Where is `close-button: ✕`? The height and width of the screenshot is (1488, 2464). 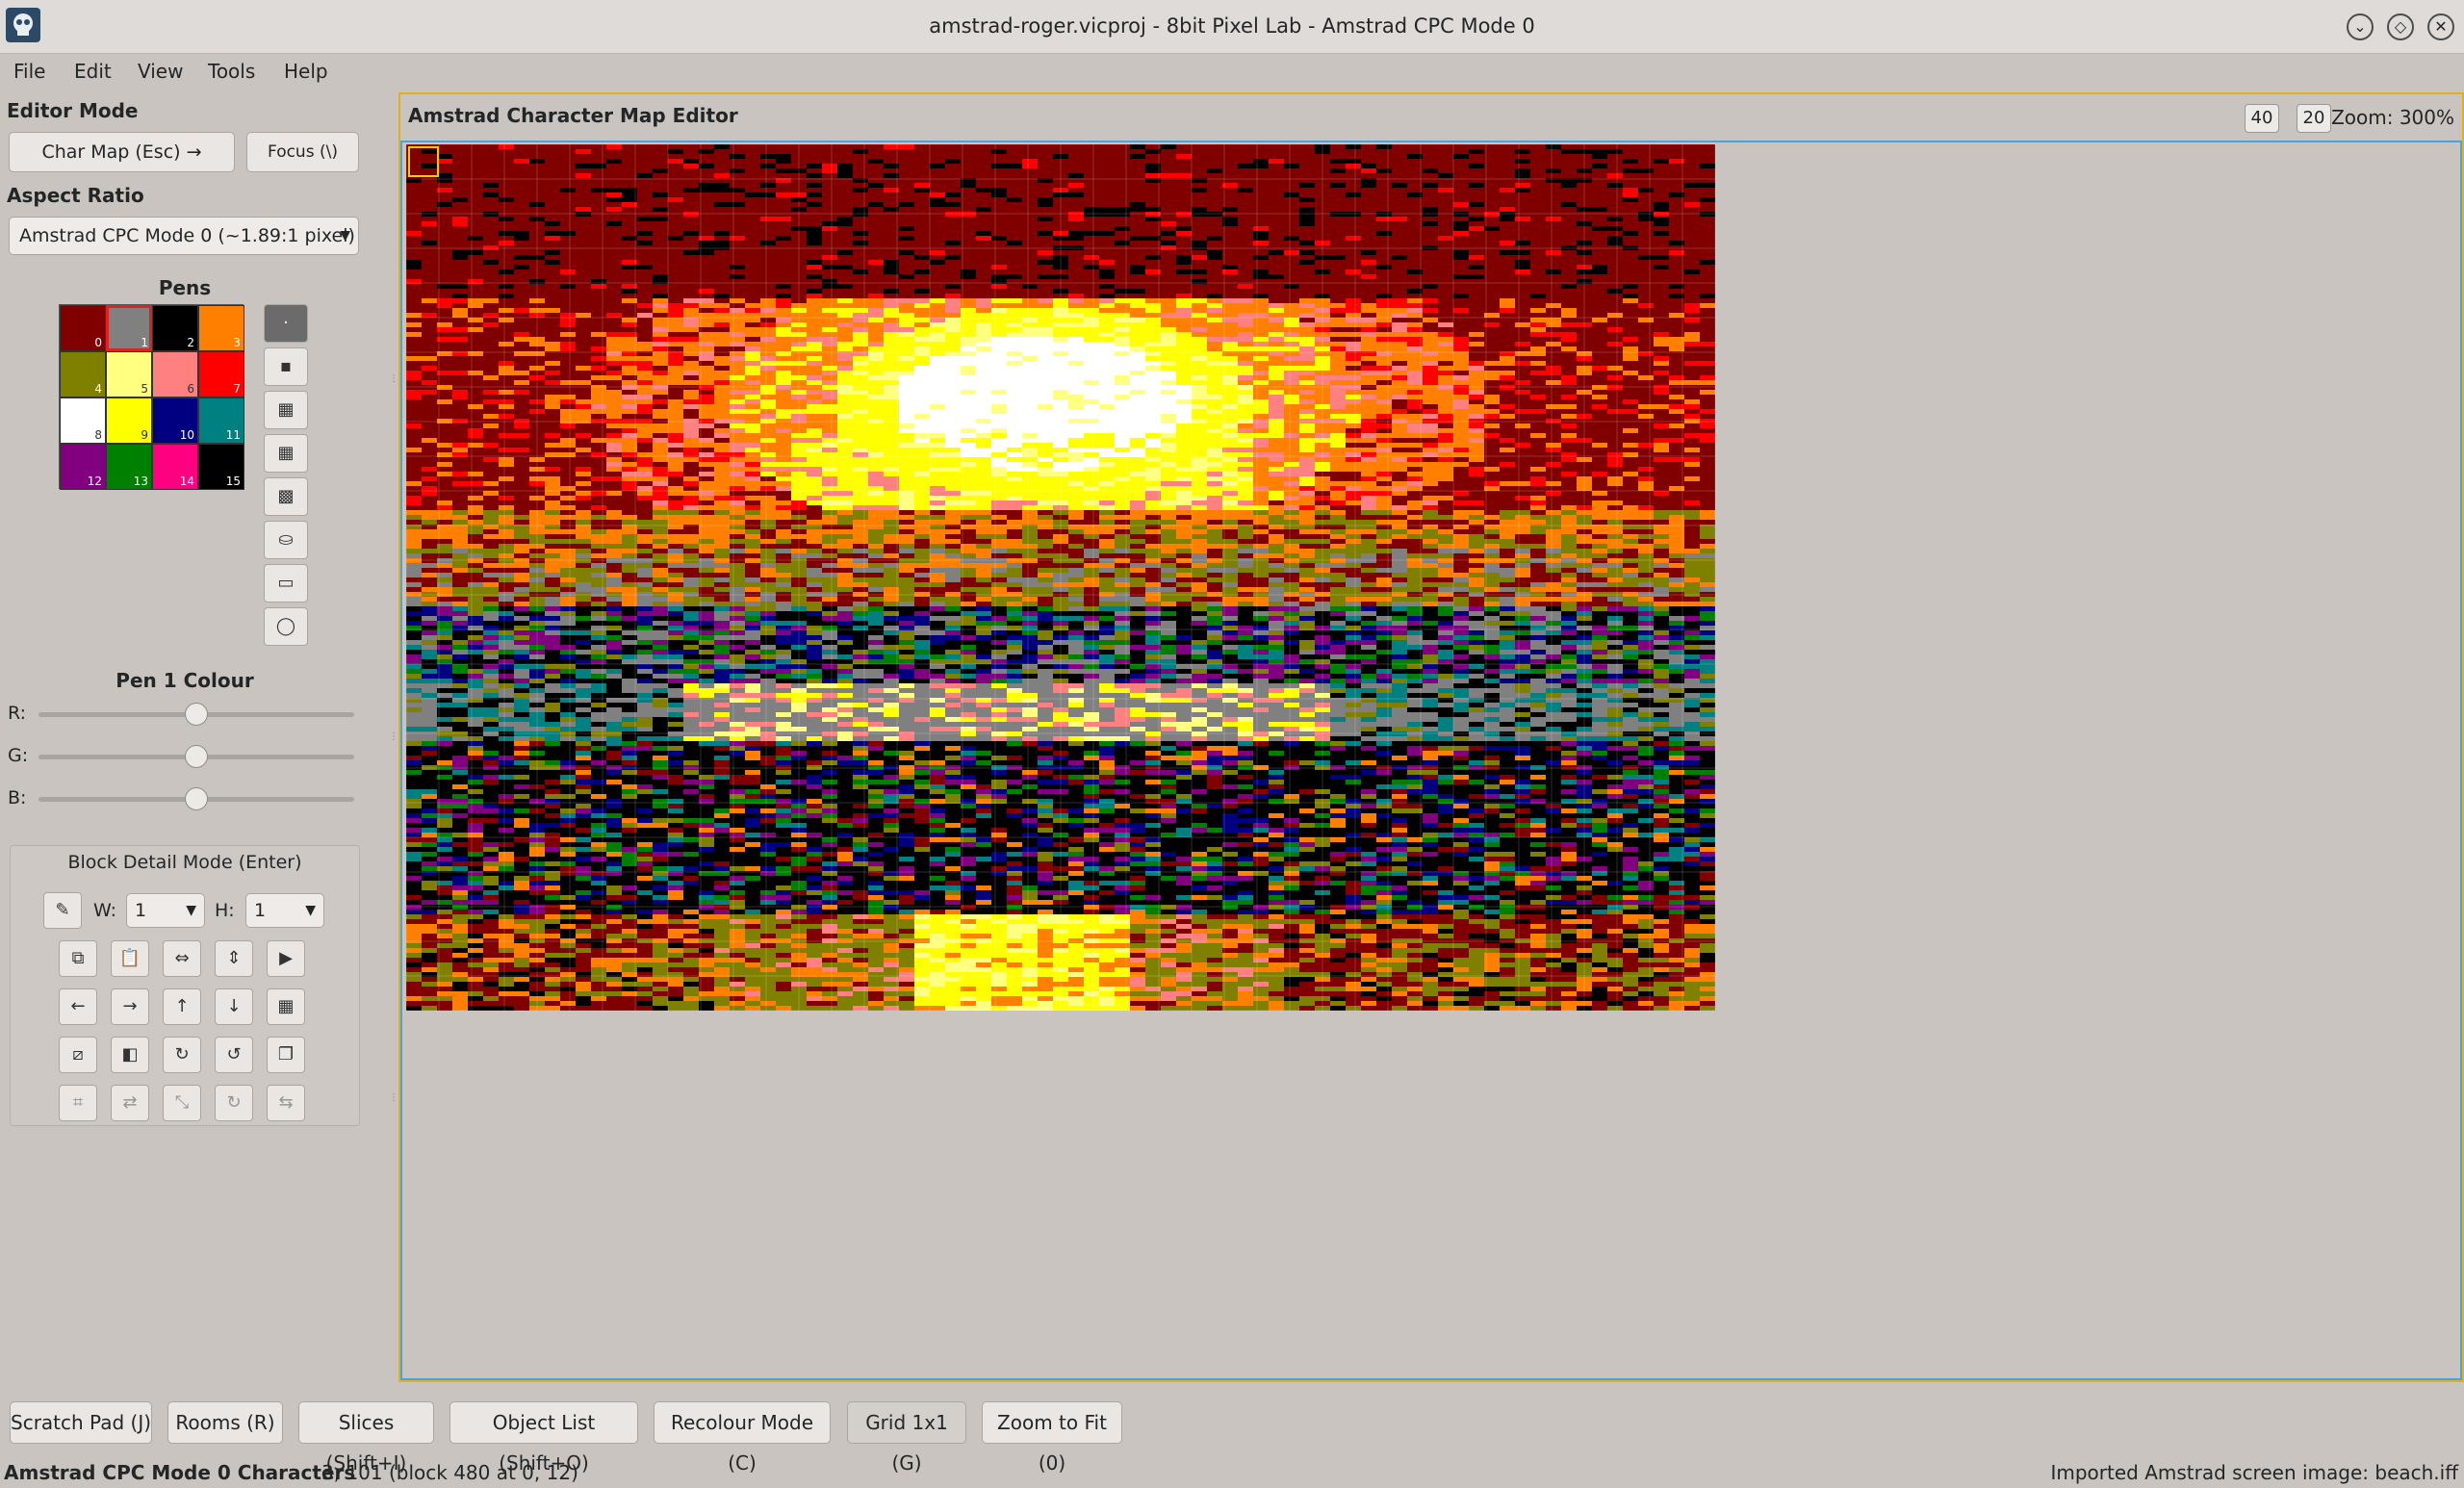
close-button: ✕ is located at coordinates (2440, 27).